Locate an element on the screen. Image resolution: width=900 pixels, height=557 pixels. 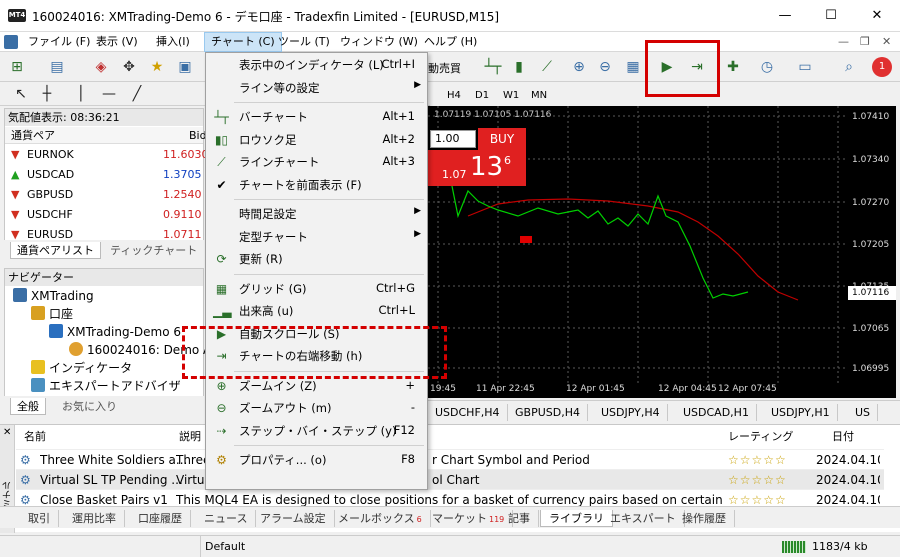
chart-tab: USDJPY,H1 is located at coordinates (801, 412).